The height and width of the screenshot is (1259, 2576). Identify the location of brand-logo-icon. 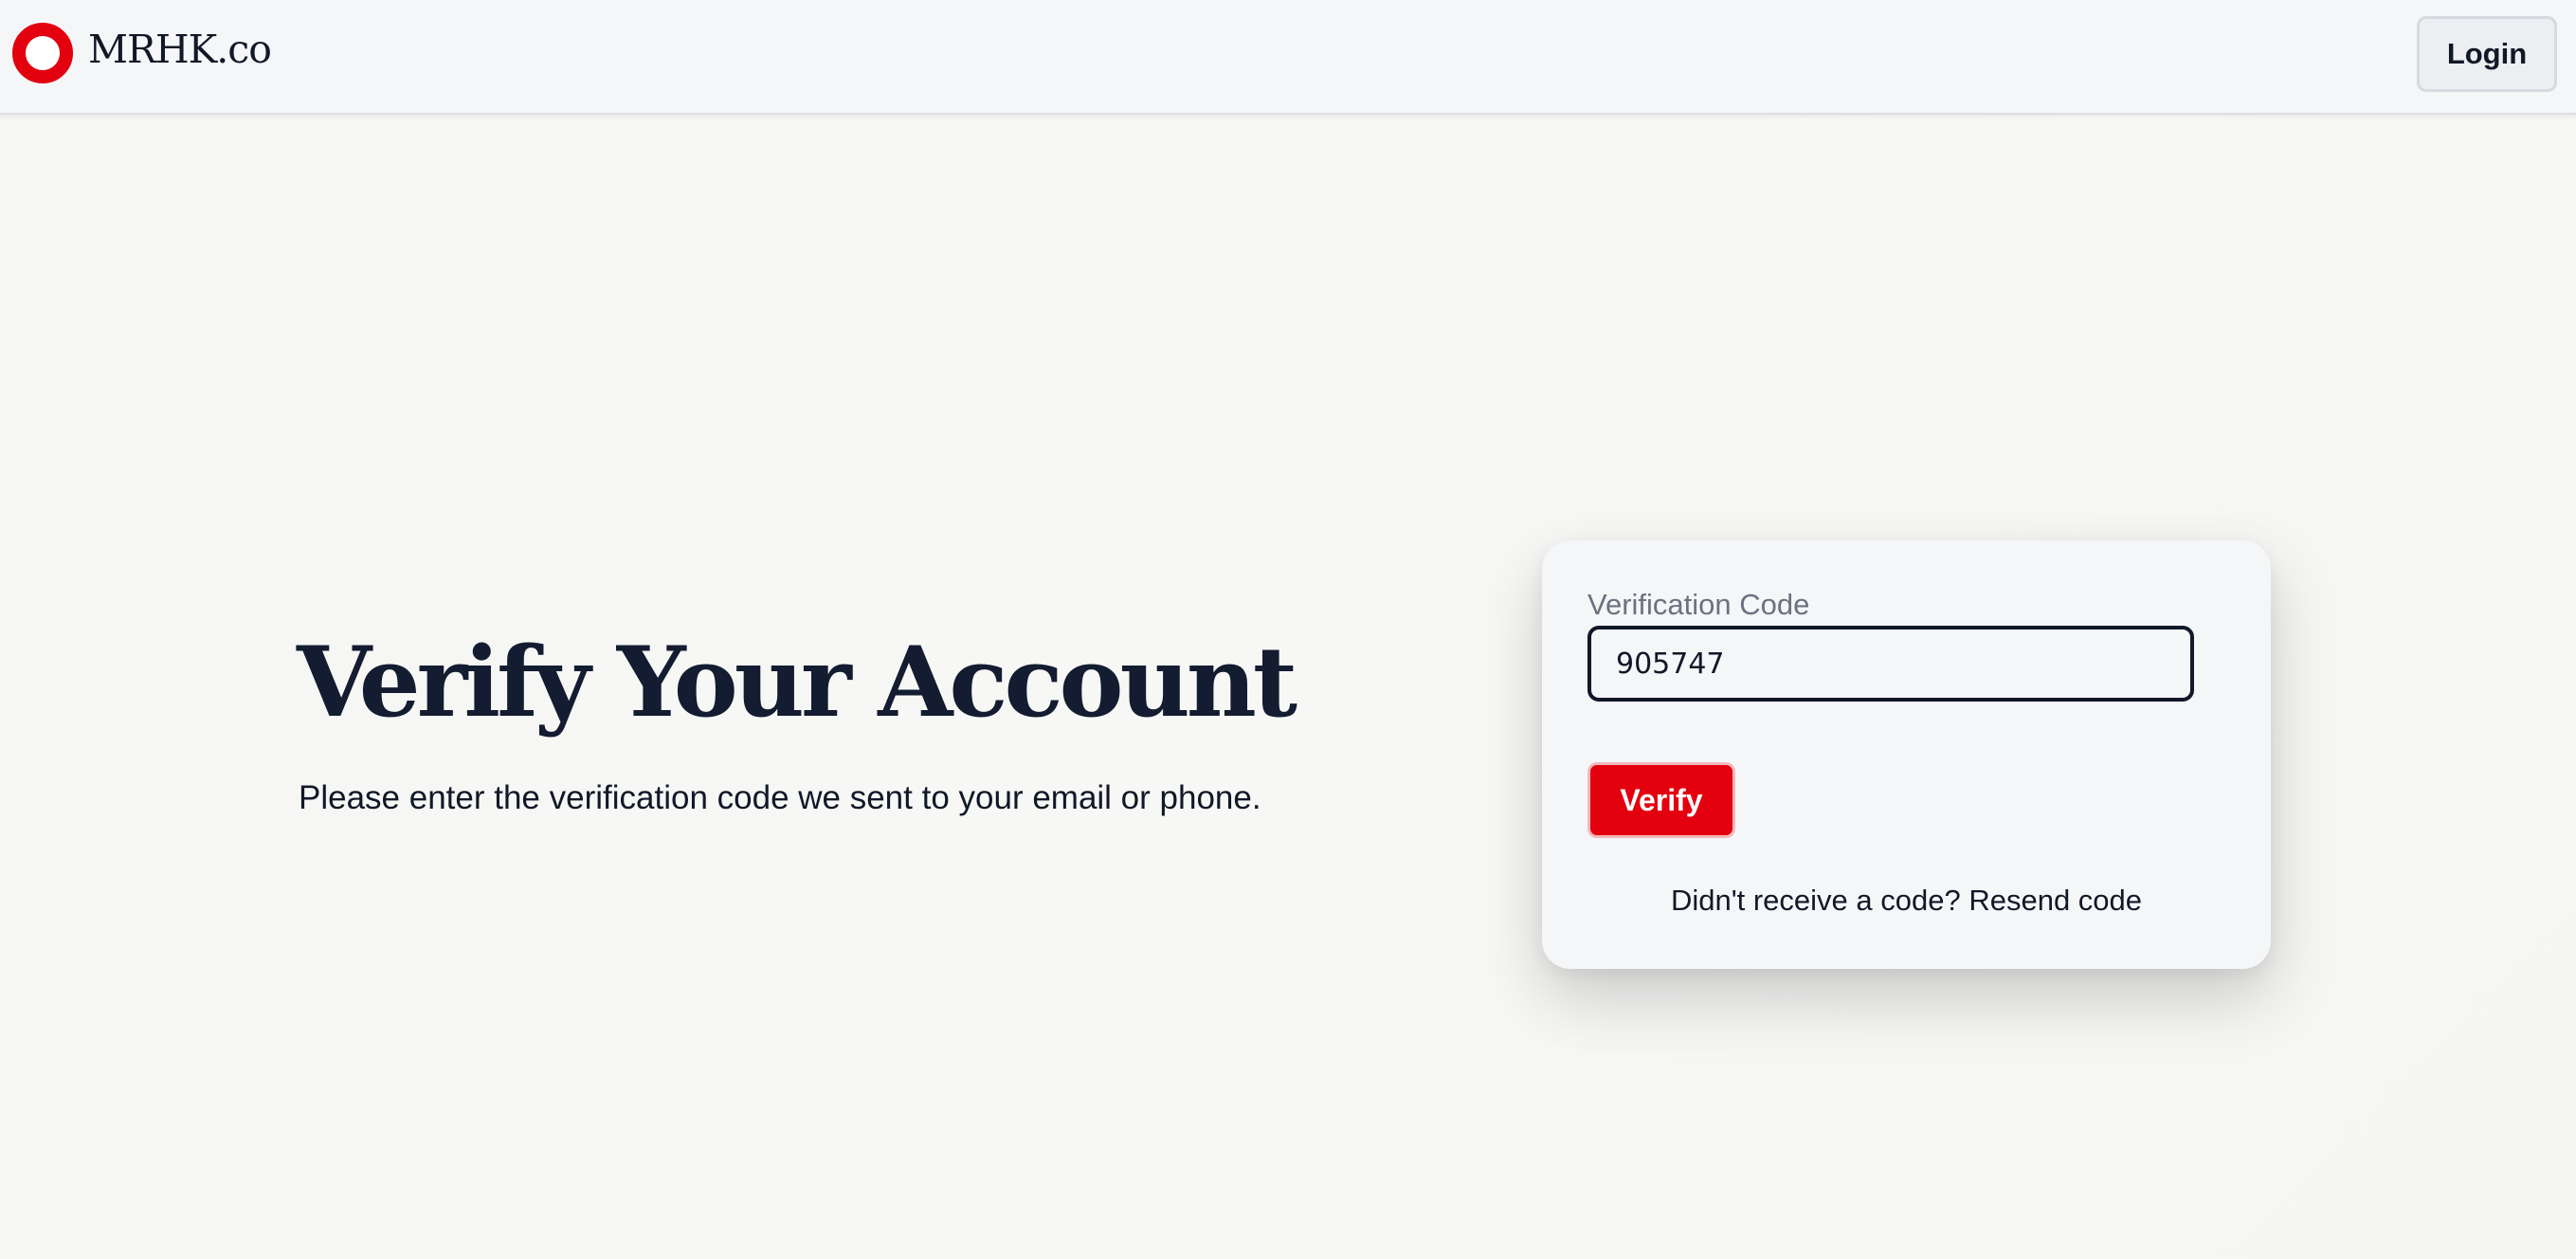
(42, 53).